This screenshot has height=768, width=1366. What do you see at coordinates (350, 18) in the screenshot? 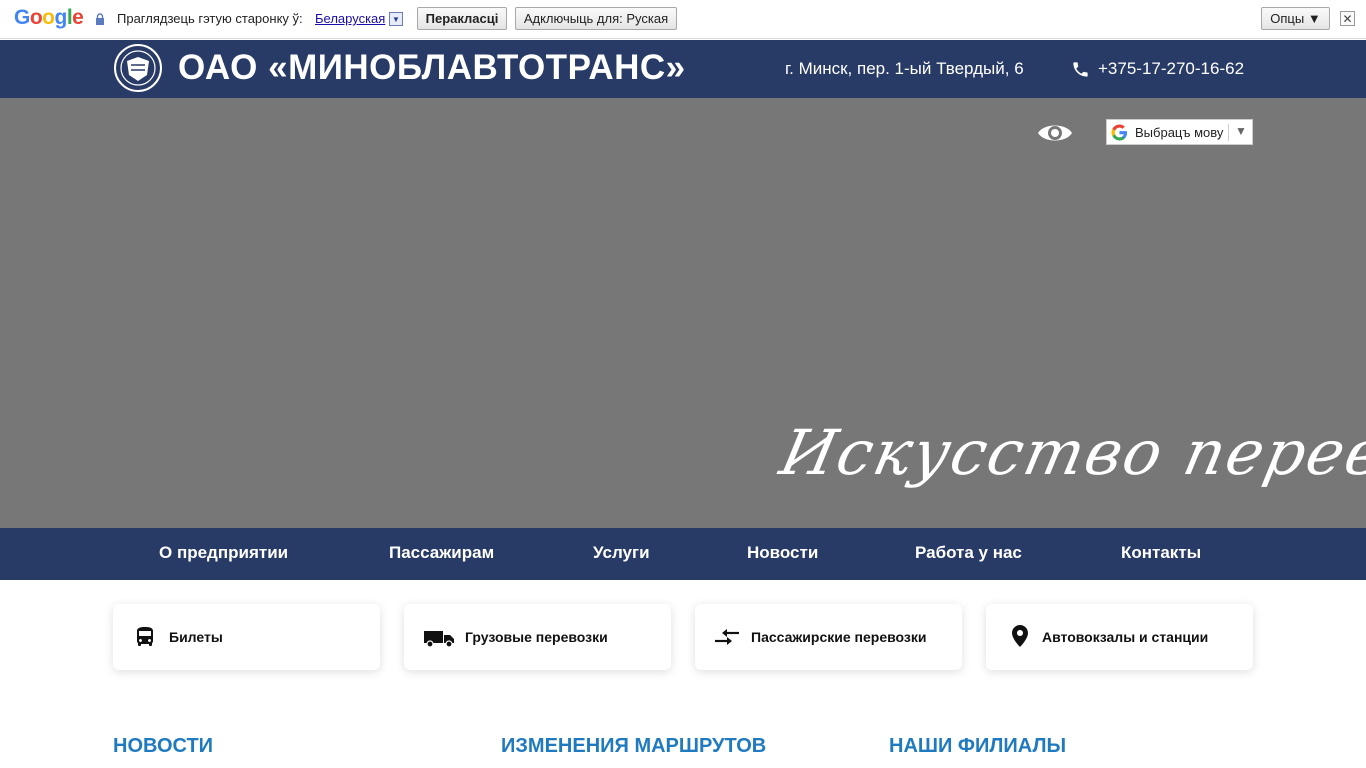
I see `translate-language-link: Беларуская` at bounding box center [350, 18].